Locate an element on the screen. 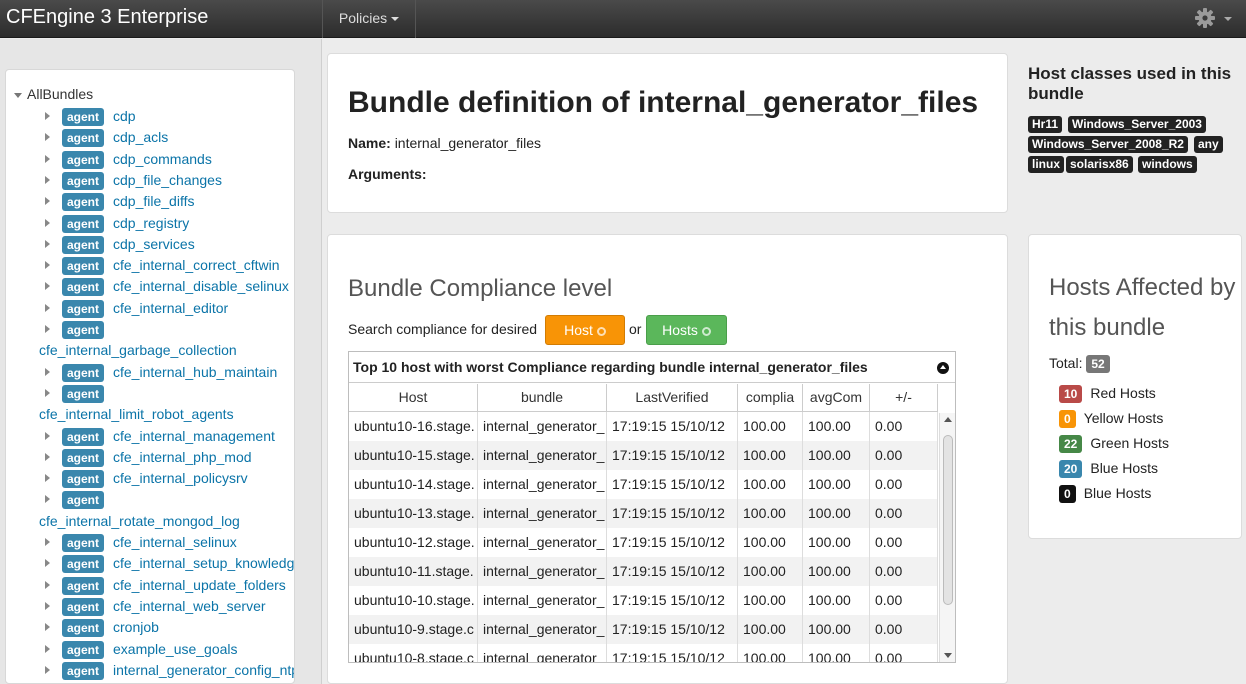 Image resolution: width=1246 pixels, height=684 pixels. tree-row: agent cfe_internal_php_mod is located at coordinates (150, 458).